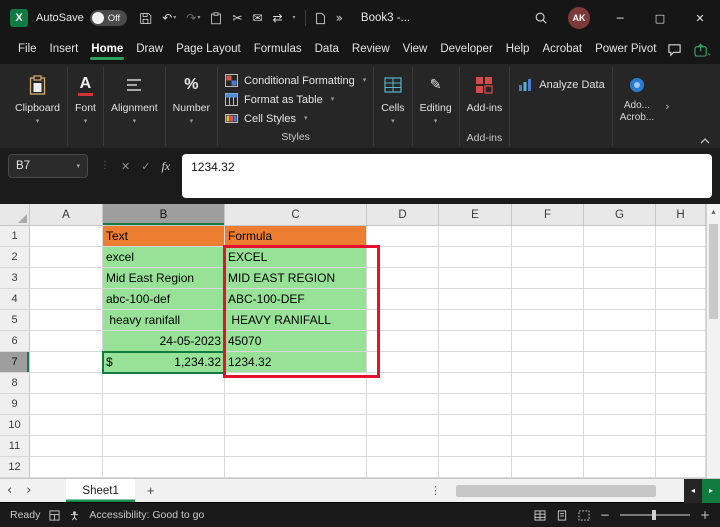 Image resolution: width=720 pixels, height=527 pixels. Describe the element at coordinates (86, 106) in the screenshot. I see `font-group: A Font ▾` at that location.